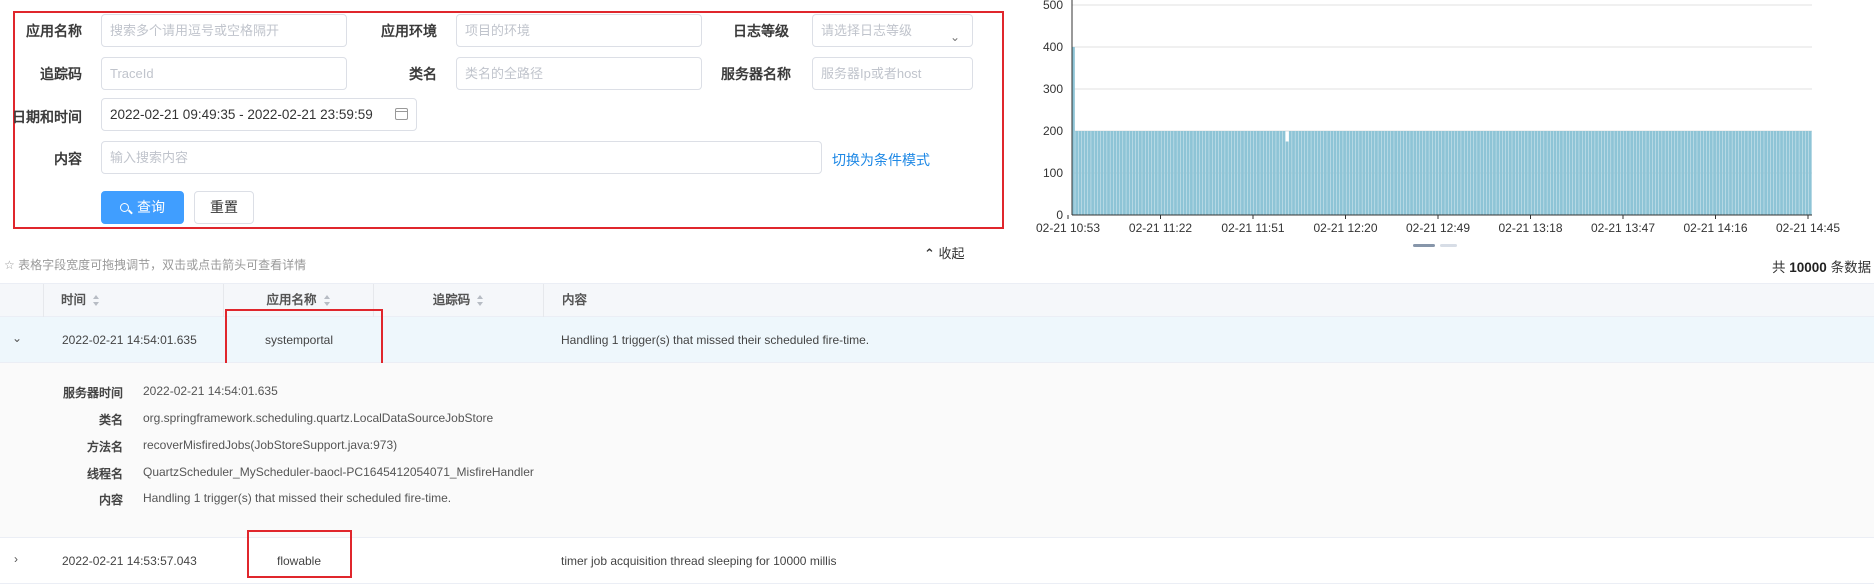  Describe the element at coordinates (304, 337) in the screenshot. I see `app-name-highlight` at that location.